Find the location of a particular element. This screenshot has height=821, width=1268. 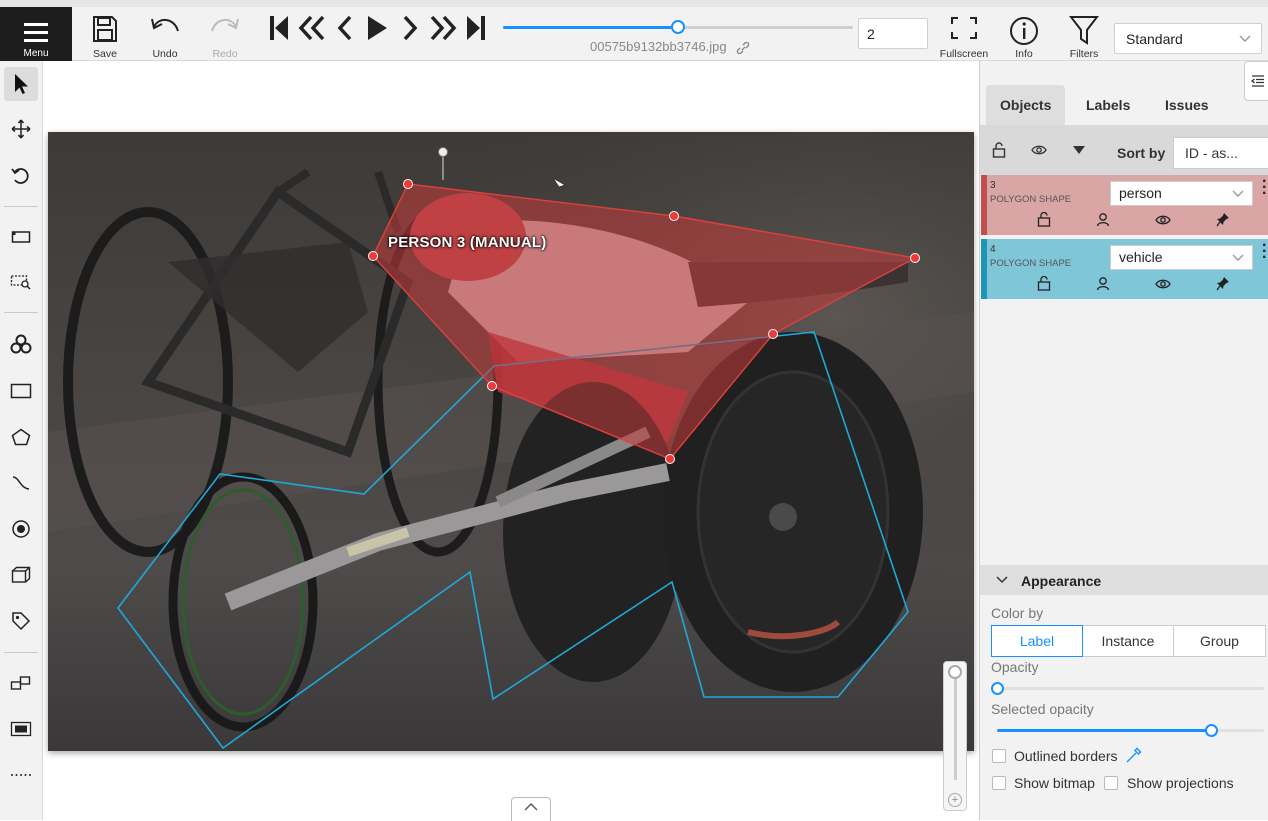

cuboid-tool is located at coordinates (21, 575).